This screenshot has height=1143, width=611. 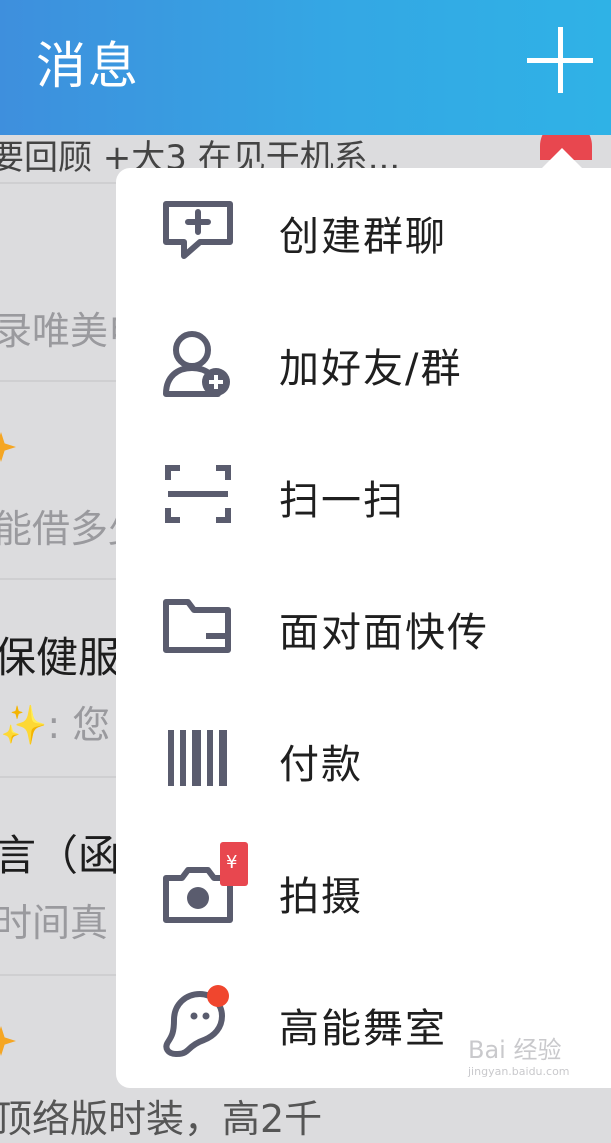 What do you see at coordinates (363, 890) in the screenshot?
I see `menu-item-shoot: ¥ 拍摄` at bounding box center [363, 890].